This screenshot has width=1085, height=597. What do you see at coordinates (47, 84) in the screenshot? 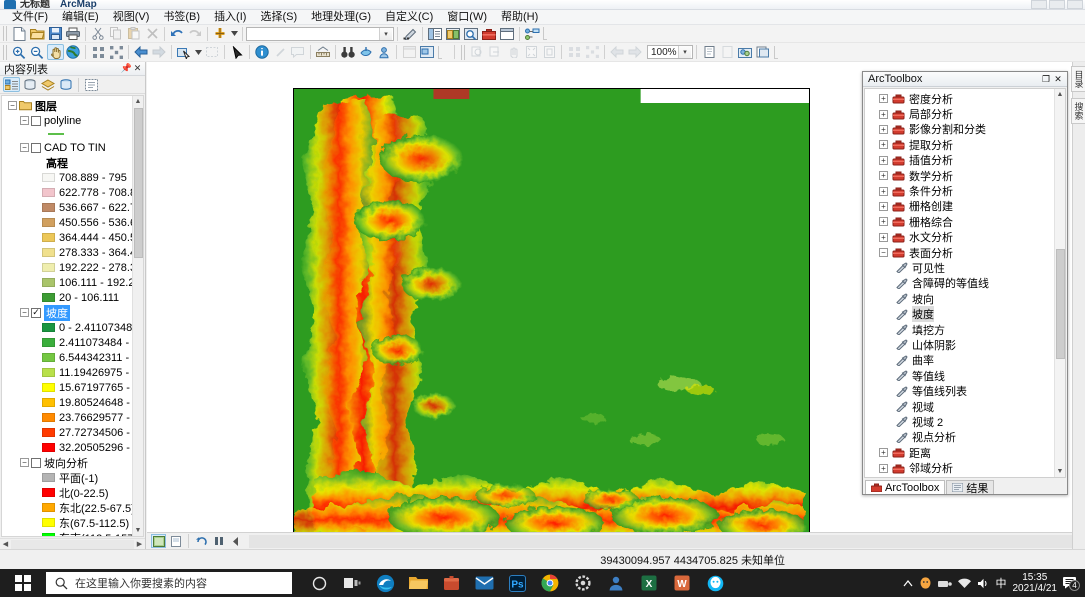
I see `list-by-visibility-icon` at bounding box center [47, 84].